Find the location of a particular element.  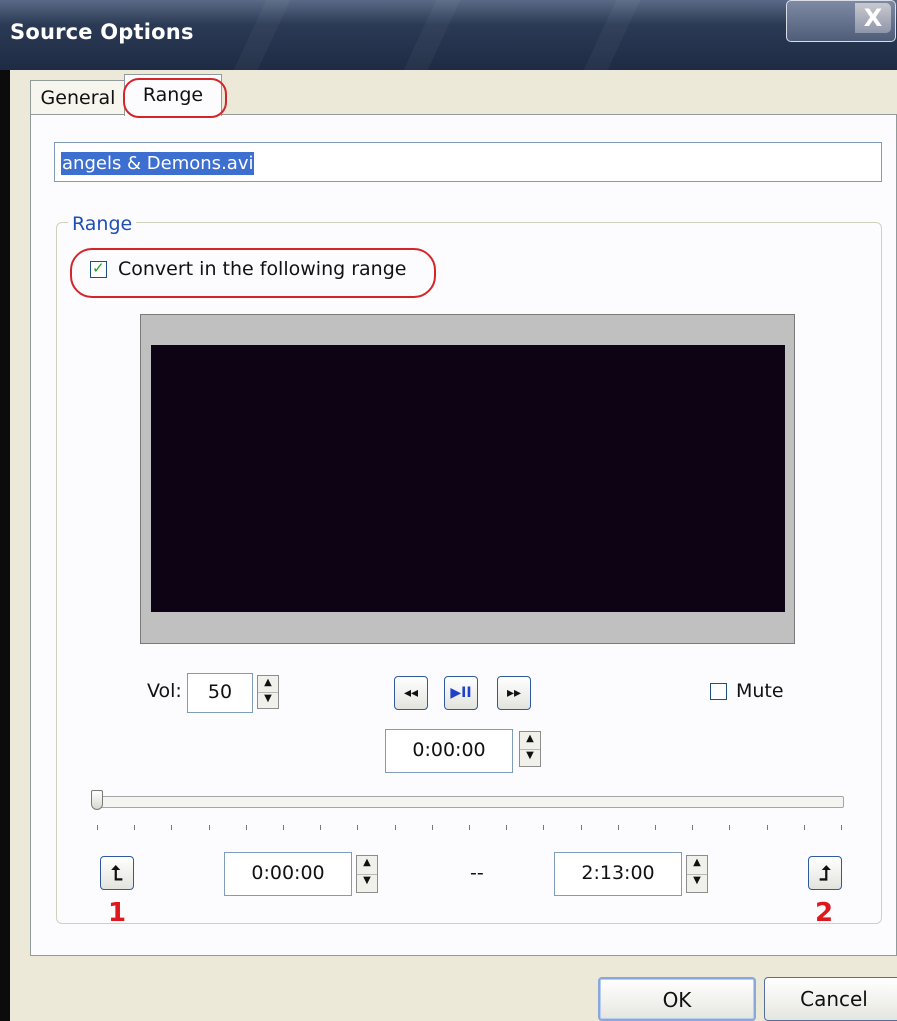

tab-general: General is located at coordinates (78, 97).